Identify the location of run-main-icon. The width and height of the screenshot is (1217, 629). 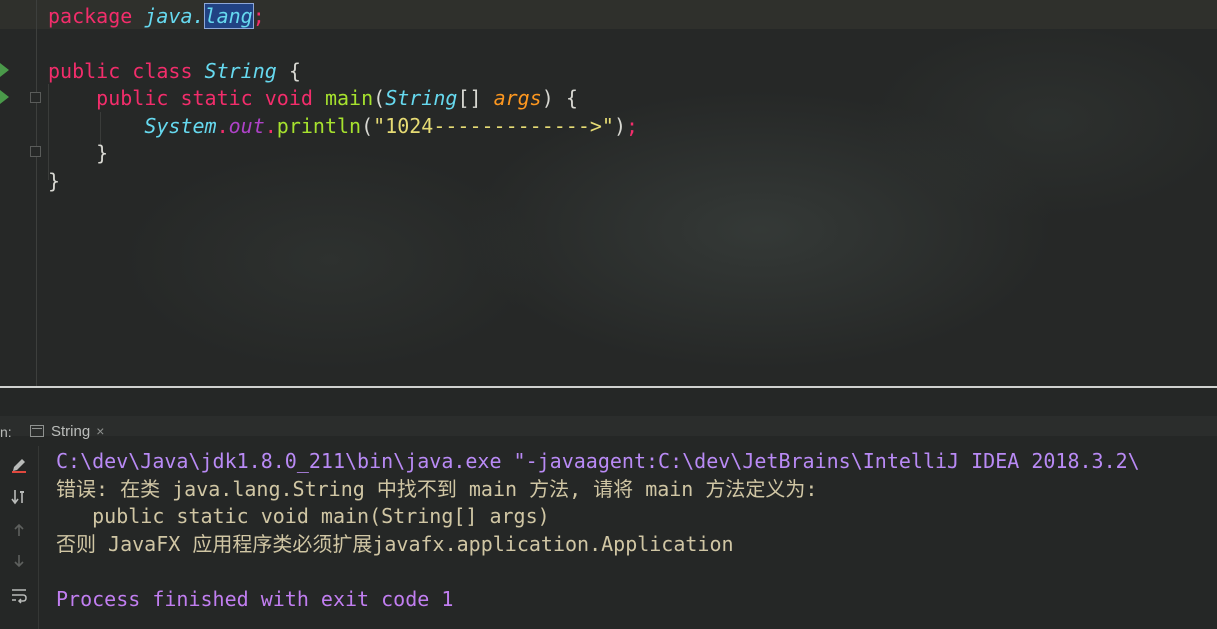
(4, 97).